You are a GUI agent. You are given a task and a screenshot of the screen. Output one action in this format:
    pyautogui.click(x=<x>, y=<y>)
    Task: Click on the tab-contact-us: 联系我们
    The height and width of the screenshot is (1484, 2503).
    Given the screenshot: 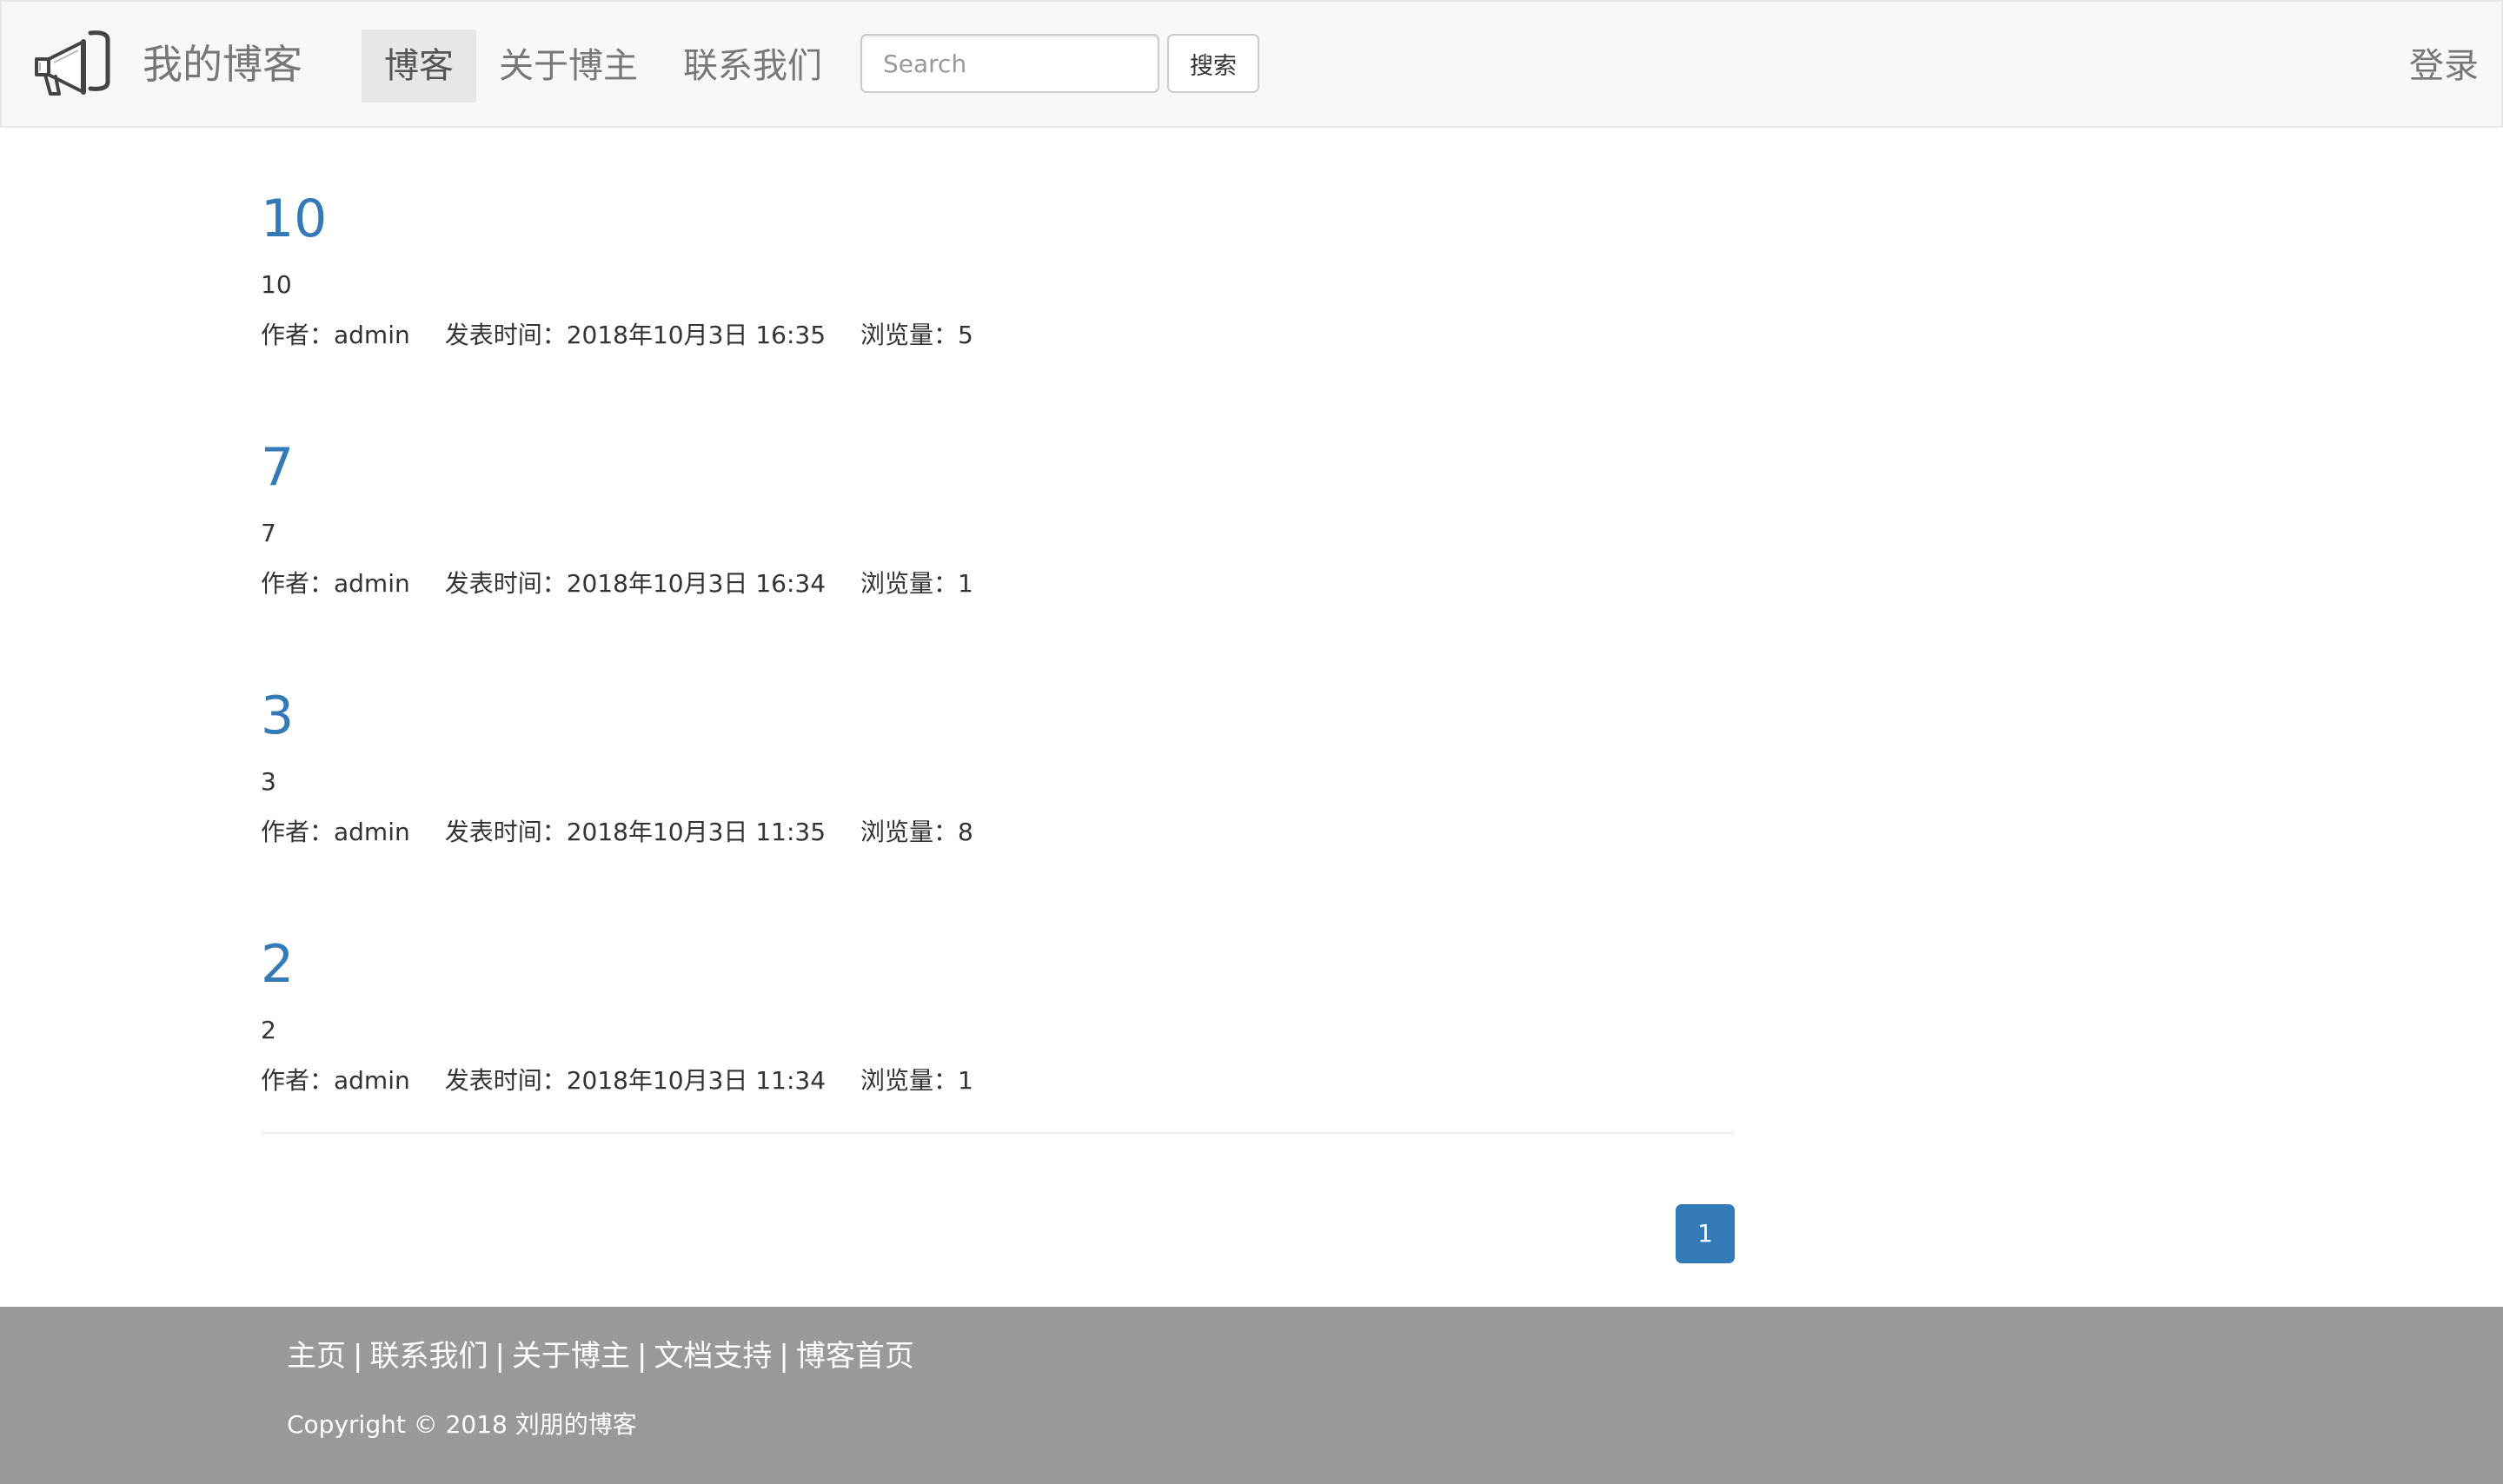 What is the action you would take?
    pyautogui.click(x=753, y=66)
    